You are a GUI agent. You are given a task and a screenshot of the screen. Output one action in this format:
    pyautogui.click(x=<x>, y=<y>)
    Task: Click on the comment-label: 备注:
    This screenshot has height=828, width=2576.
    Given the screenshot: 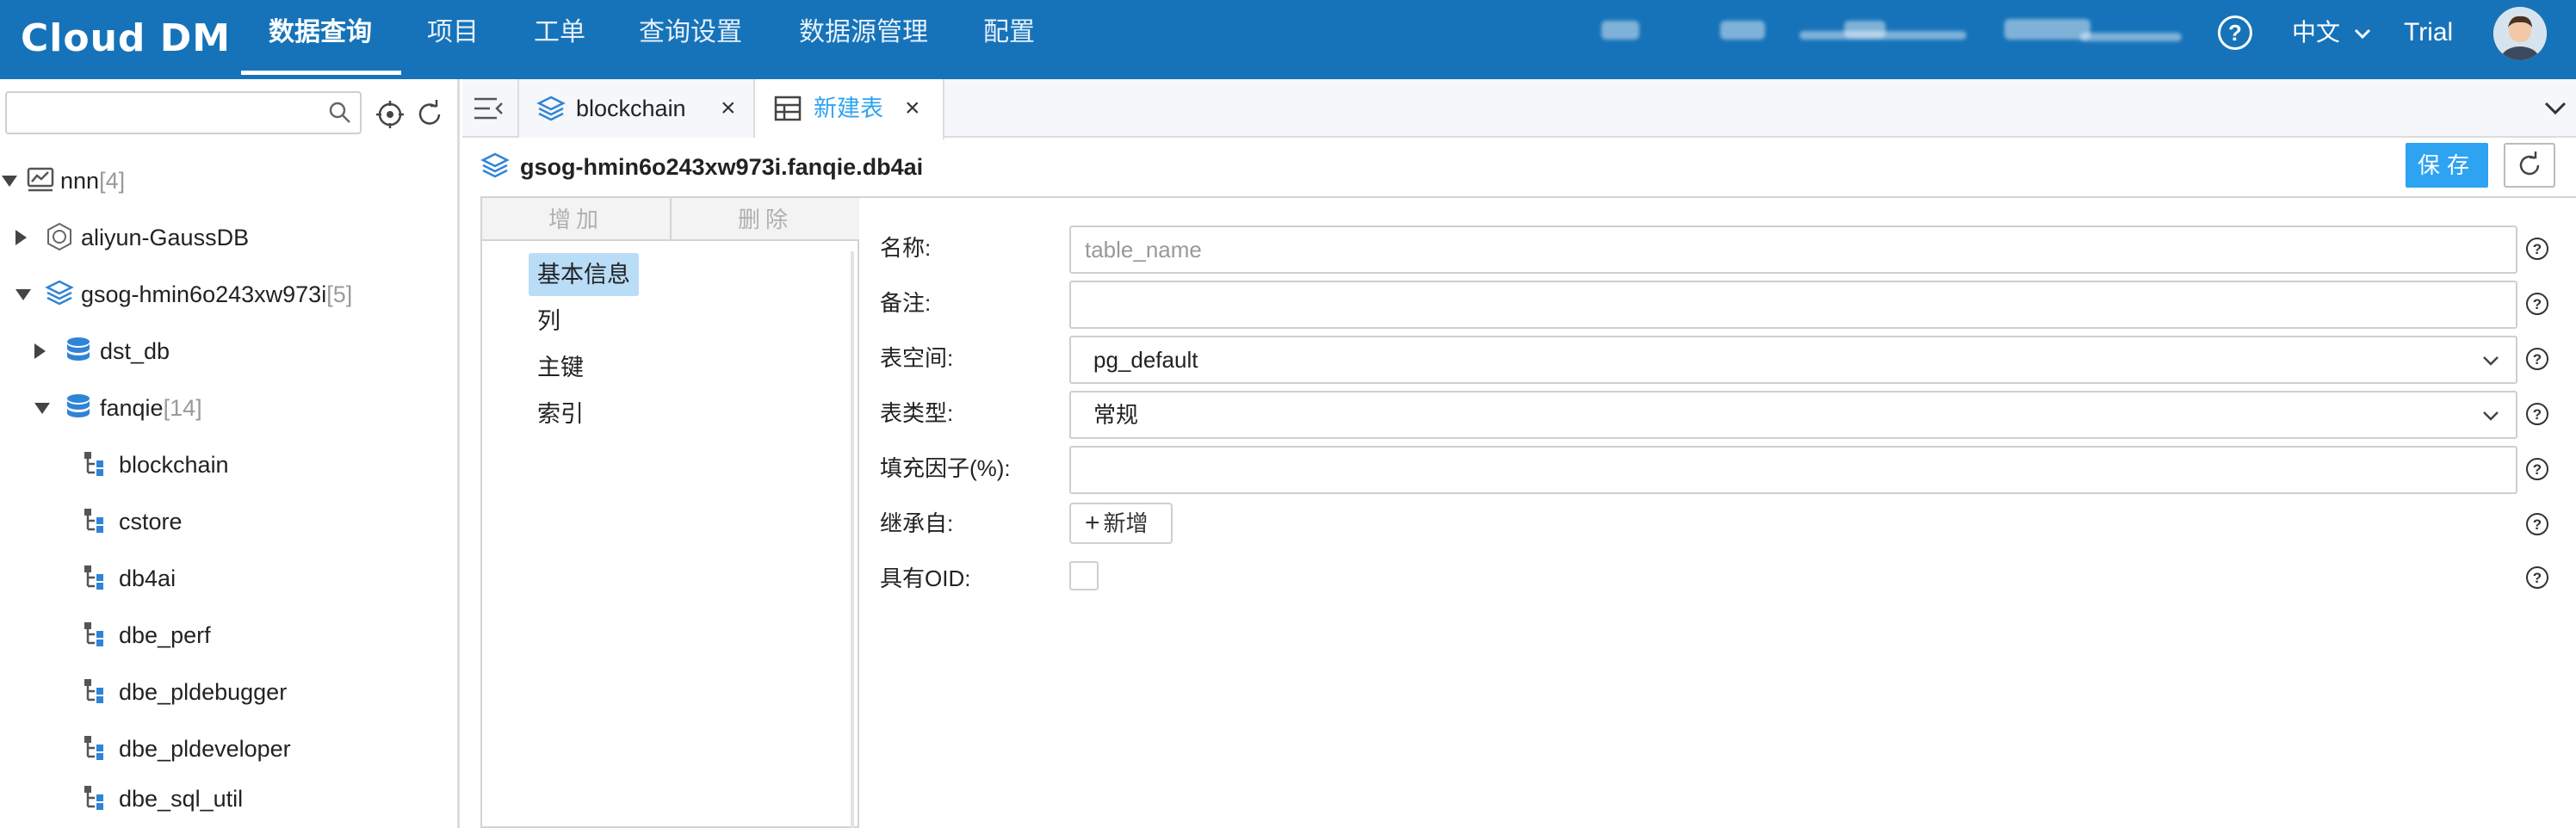 What is the action you would take?
    pyautogui.click(x=906, y=303)
    